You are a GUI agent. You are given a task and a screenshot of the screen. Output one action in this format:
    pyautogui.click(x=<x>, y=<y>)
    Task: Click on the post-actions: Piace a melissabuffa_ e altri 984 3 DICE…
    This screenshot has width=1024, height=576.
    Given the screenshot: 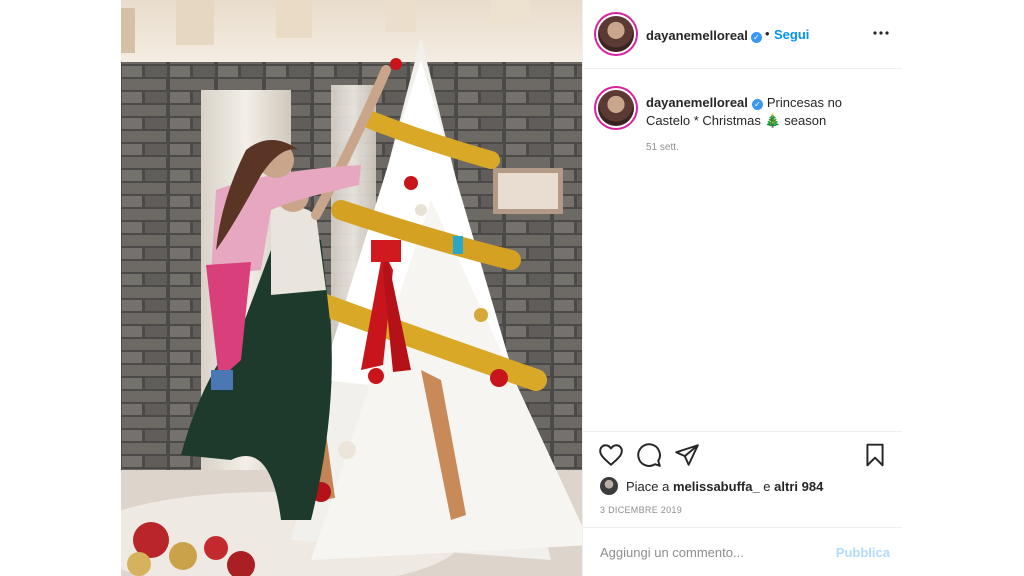 What is the action you would take?
    pyautogui.click(x=742, y=479)
    